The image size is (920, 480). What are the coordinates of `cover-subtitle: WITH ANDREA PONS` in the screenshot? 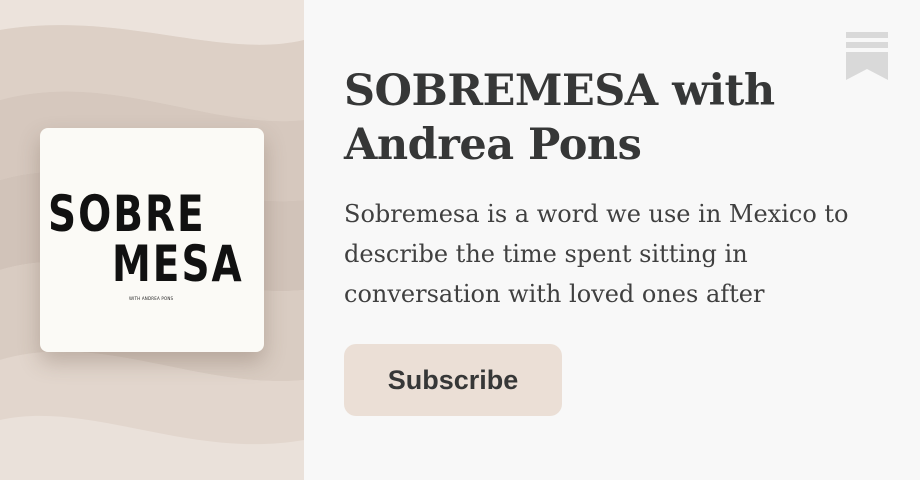 It's located at (151, 298).